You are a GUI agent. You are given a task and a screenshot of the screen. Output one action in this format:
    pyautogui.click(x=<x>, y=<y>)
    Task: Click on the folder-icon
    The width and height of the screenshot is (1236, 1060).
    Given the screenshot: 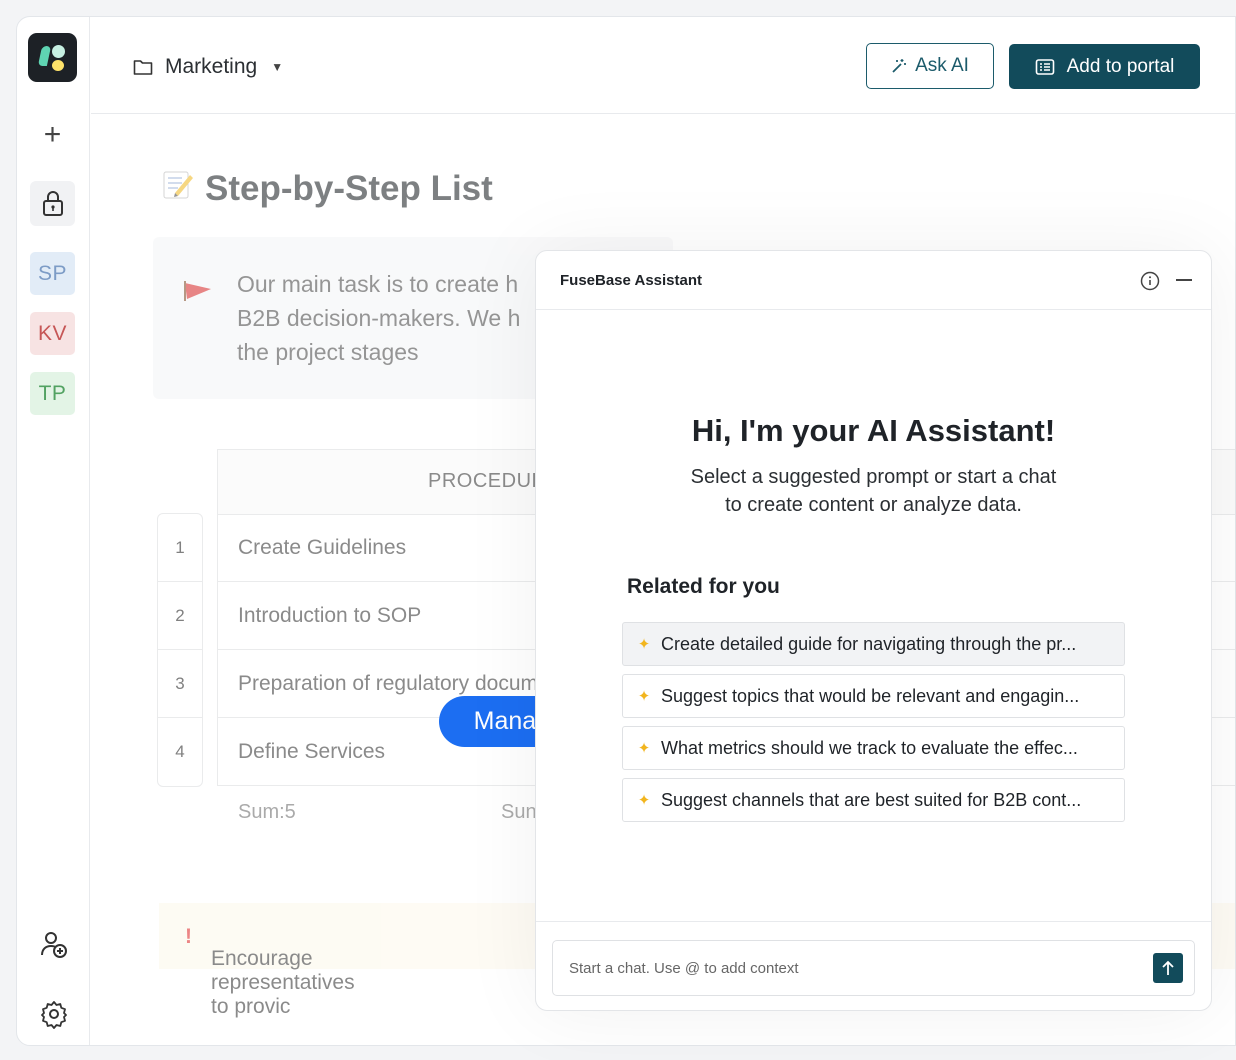 What is the action you would take?
    pyautogui.click(x=143, y=67)
    